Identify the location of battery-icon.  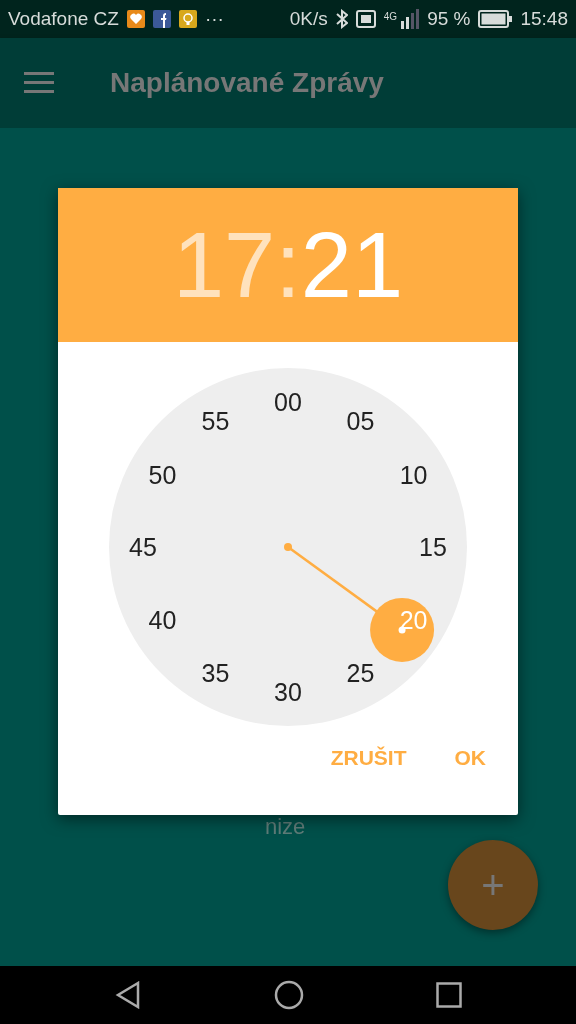
(495, 19).